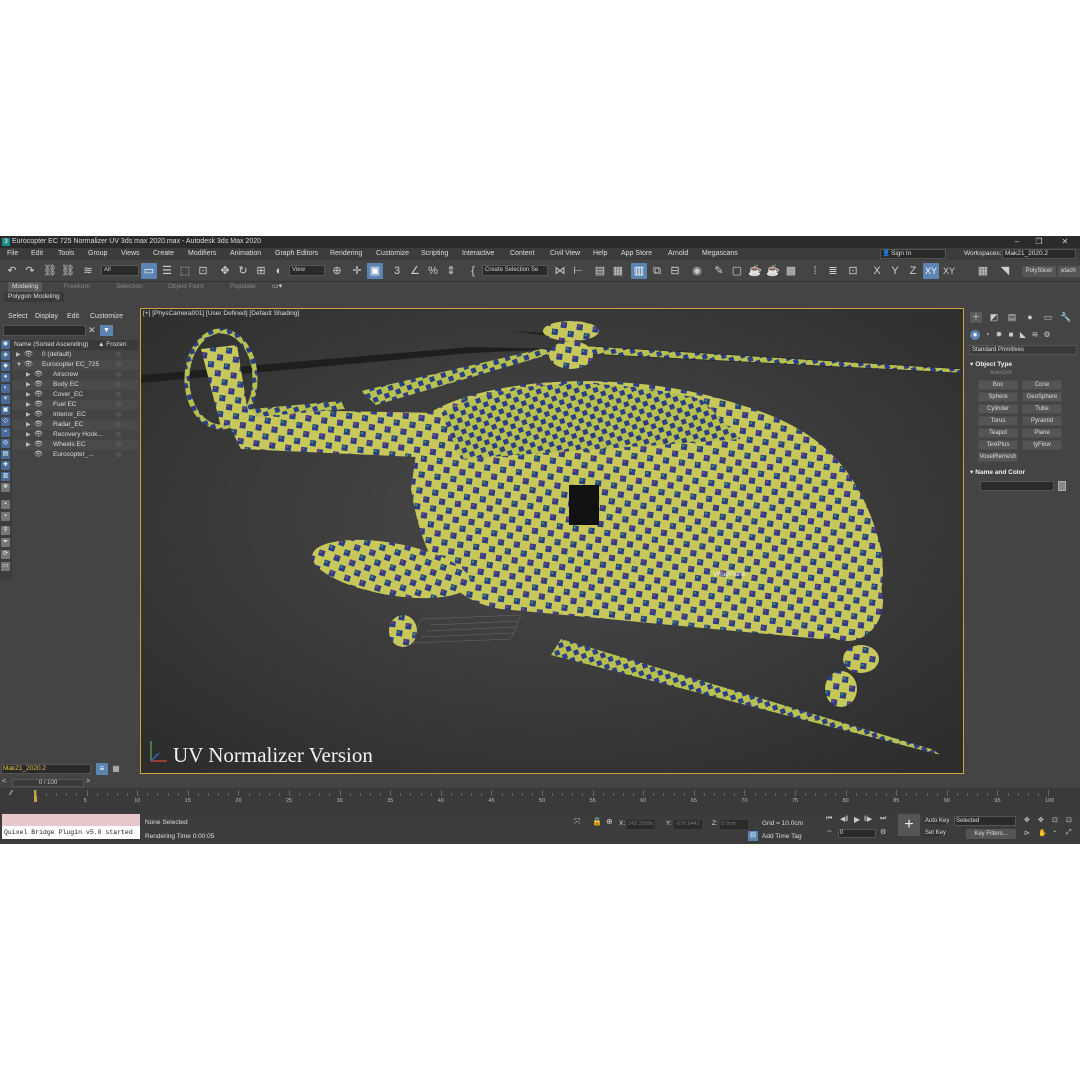 The image size is (1080, 1080). What do you see at coordinates (719, 271) in the screenshot?
I see `render-setup-icon: ✎` at bounding box center [719, 271].